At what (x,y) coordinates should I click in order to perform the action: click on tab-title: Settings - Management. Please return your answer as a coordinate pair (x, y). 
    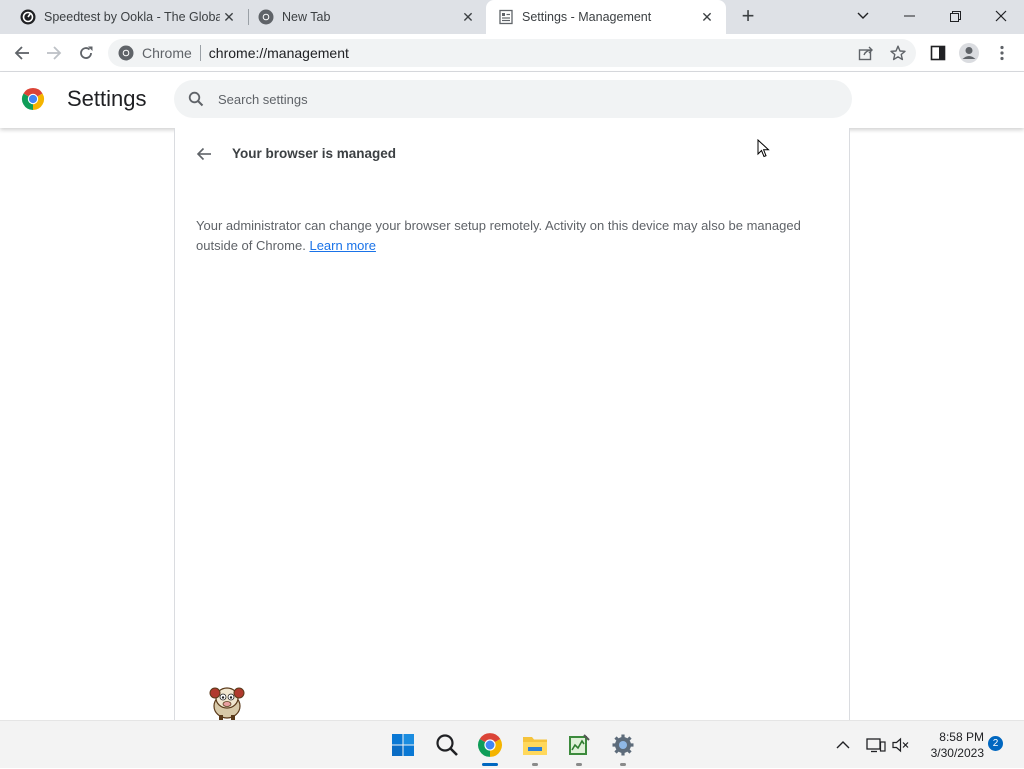
    Looking at the image, I should click on (587, 17).